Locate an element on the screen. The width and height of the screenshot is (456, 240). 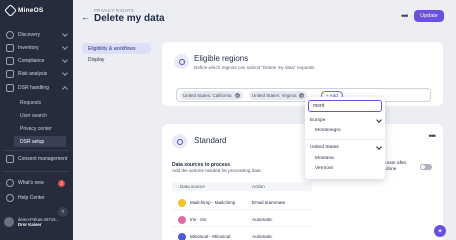
page-title: Delete my data is located at coordinates (129, 18).